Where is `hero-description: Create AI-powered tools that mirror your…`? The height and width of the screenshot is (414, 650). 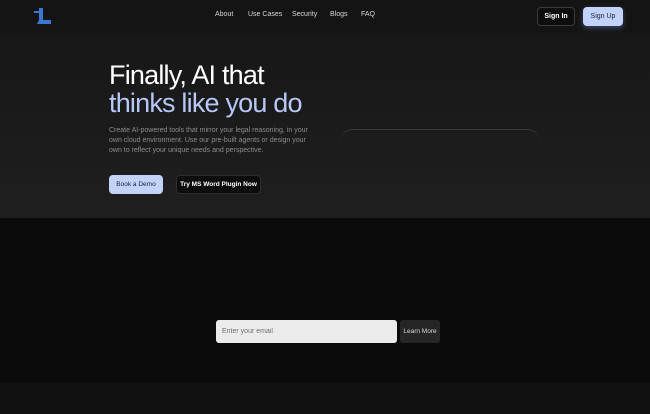 hero-description: Create AI-powered tools that mirror your… is located at coordinates (208, 140).